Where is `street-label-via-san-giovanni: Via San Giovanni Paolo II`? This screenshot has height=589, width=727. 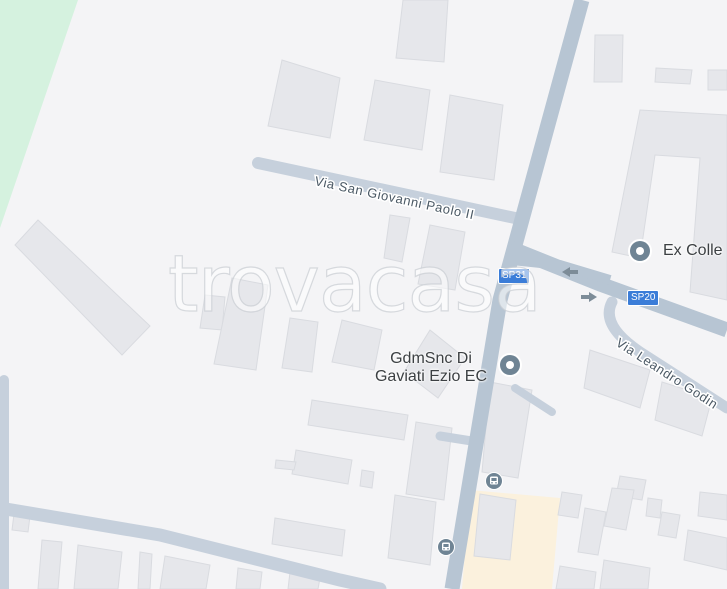 street-label-via-san-giovanni: Via San Giovanni Paolo II is located at coordinates (394, 197).